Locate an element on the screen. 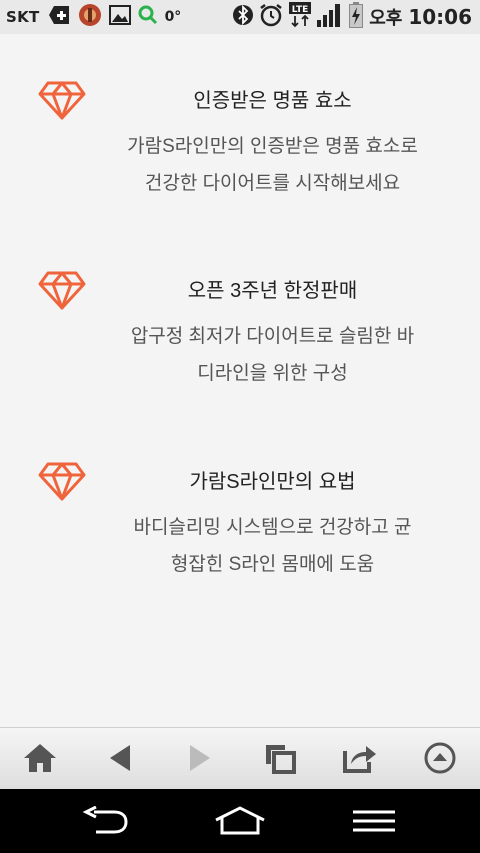 Image resolution: width=480 pixels, height=853 pixels. alarm-icon is located at coordinates (271, 17).